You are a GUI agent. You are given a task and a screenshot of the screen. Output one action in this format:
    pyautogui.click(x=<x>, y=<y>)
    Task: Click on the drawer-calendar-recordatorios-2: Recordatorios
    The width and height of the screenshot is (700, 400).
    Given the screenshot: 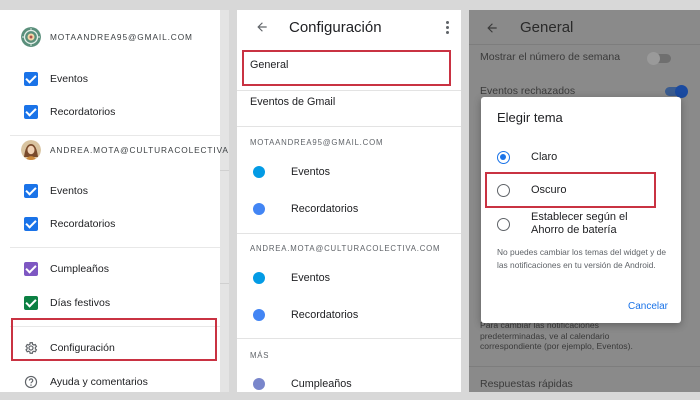 What is the action you would take?
    pyautogui.click(x=69, y=224)
    